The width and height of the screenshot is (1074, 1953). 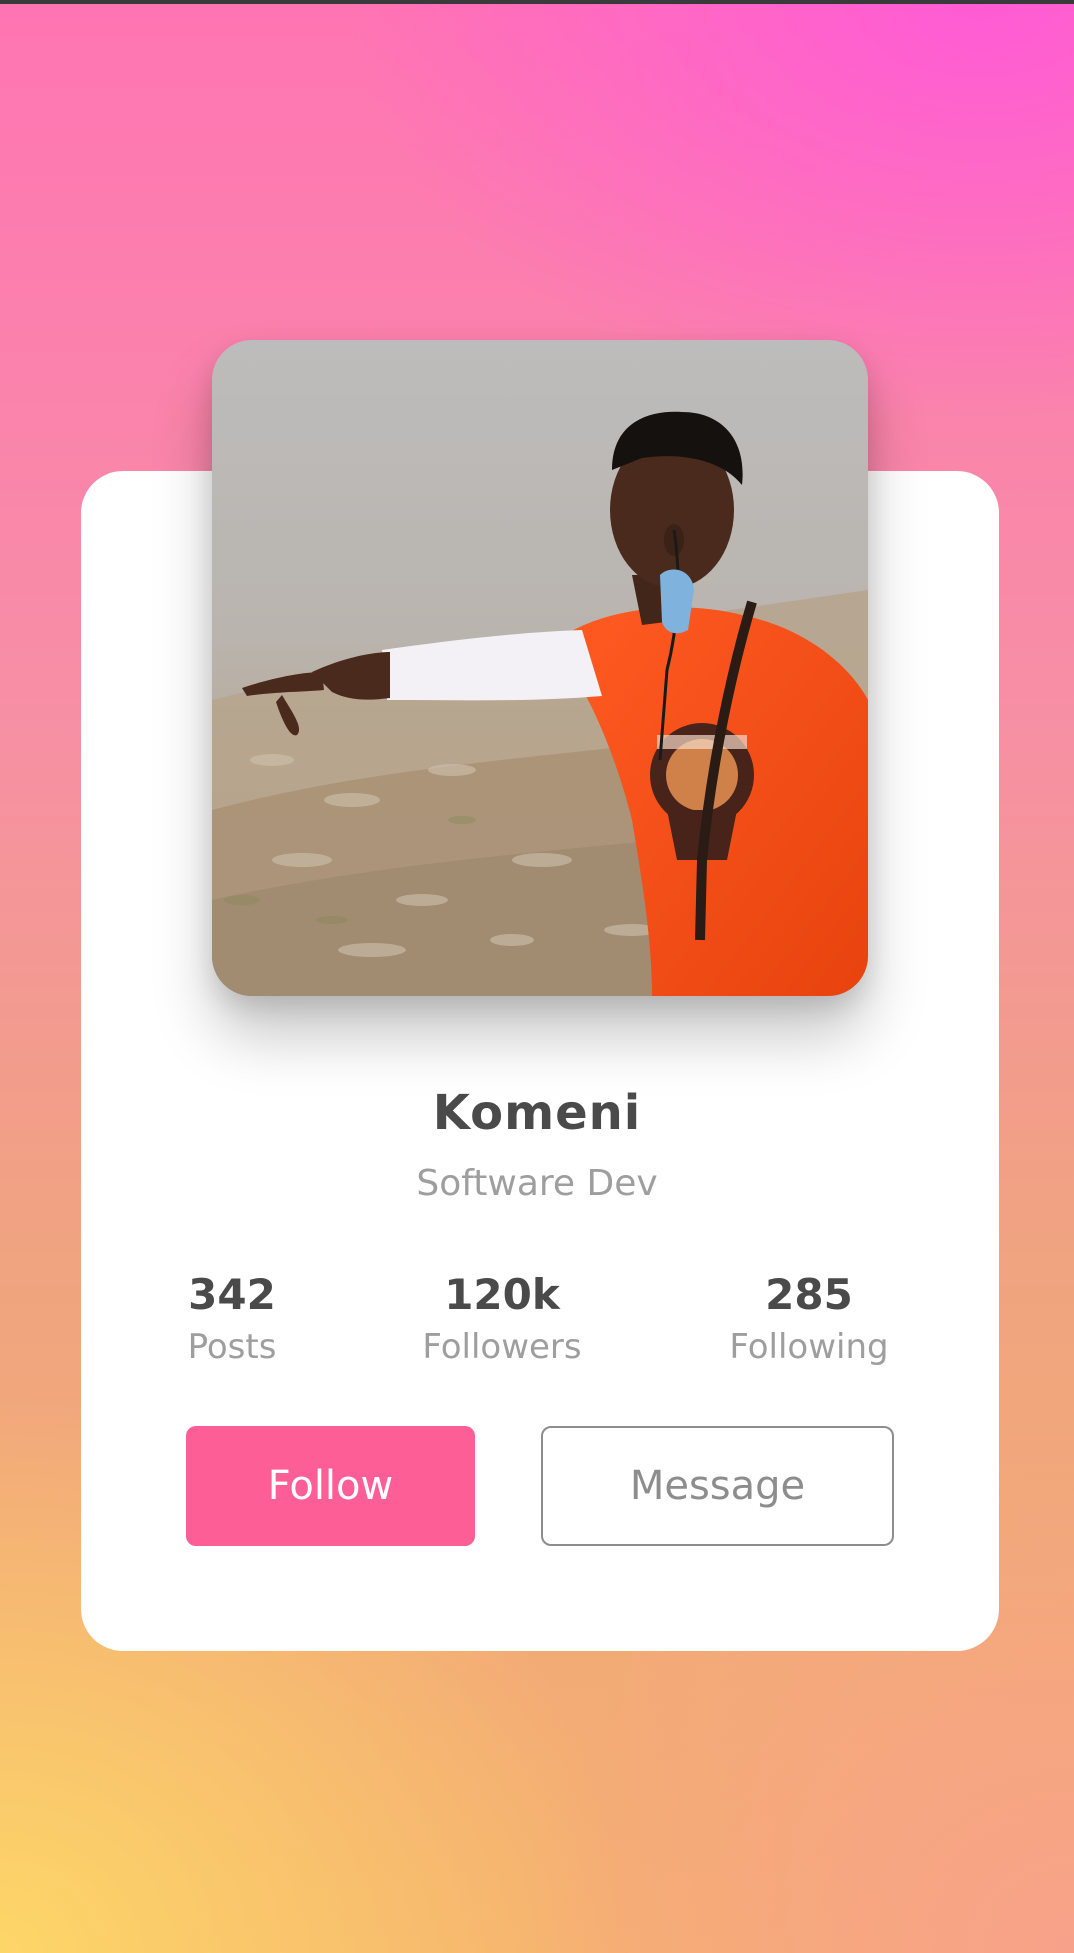 I want to click on stat-following-label: Following, so click(x=809, y=1347).